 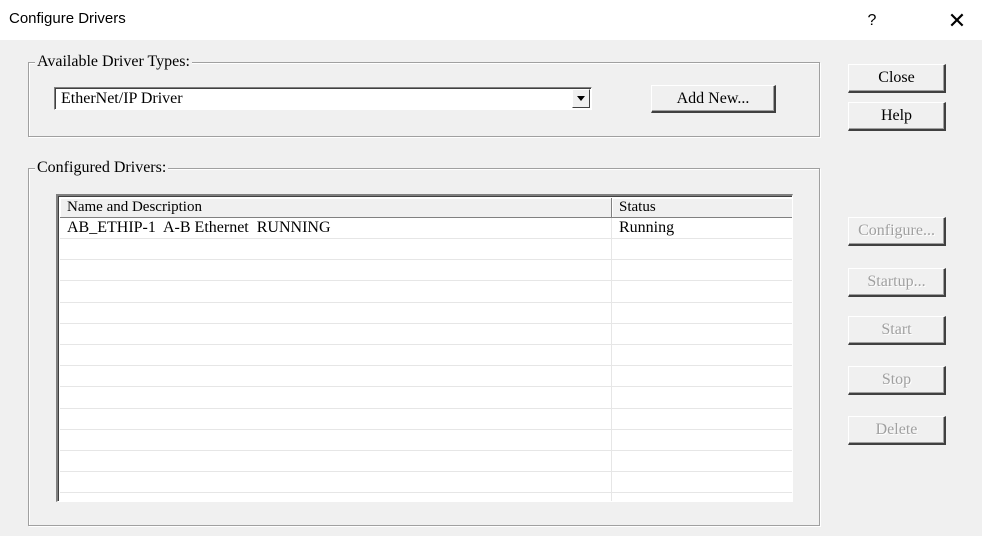 What do you see at coordinates (897, 78) in the screenshot?
I see `close-button: Close` at bounding box center [897, 78].